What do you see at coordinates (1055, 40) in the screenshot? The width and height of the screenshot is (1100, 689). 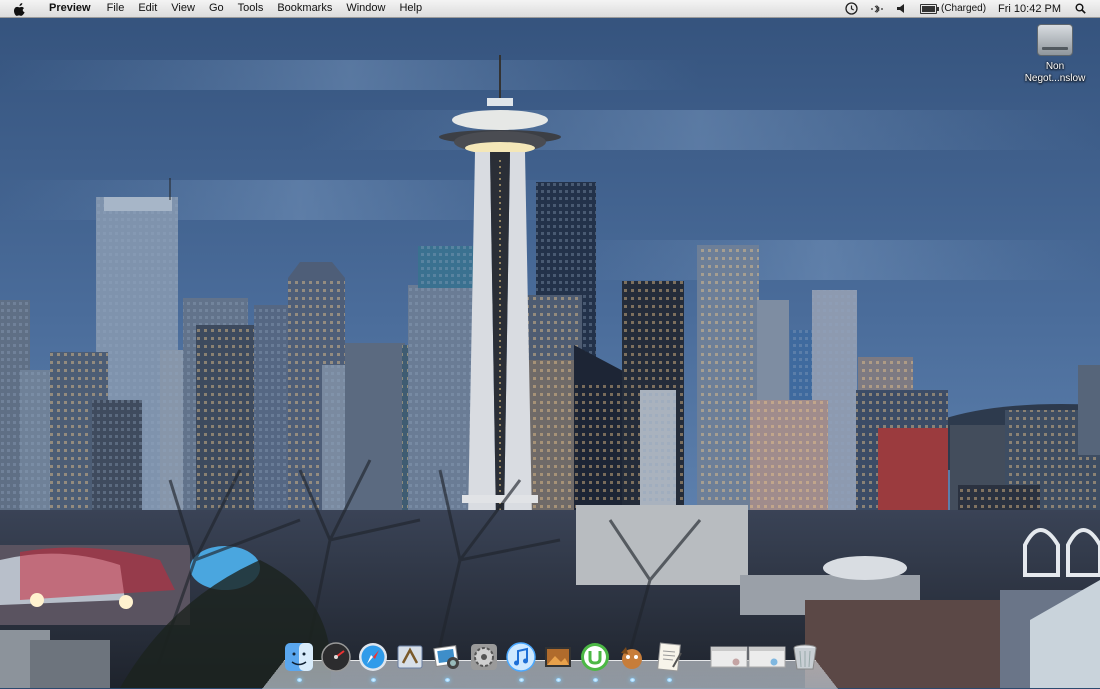 I see `hard-disk-icon` at bounding box center [1055, 40].